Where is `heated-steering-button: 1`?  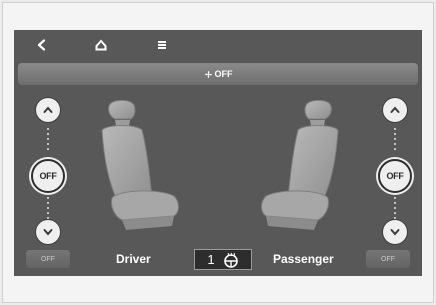
heated-steering-button: 1 is located at coordinates (223, 259).